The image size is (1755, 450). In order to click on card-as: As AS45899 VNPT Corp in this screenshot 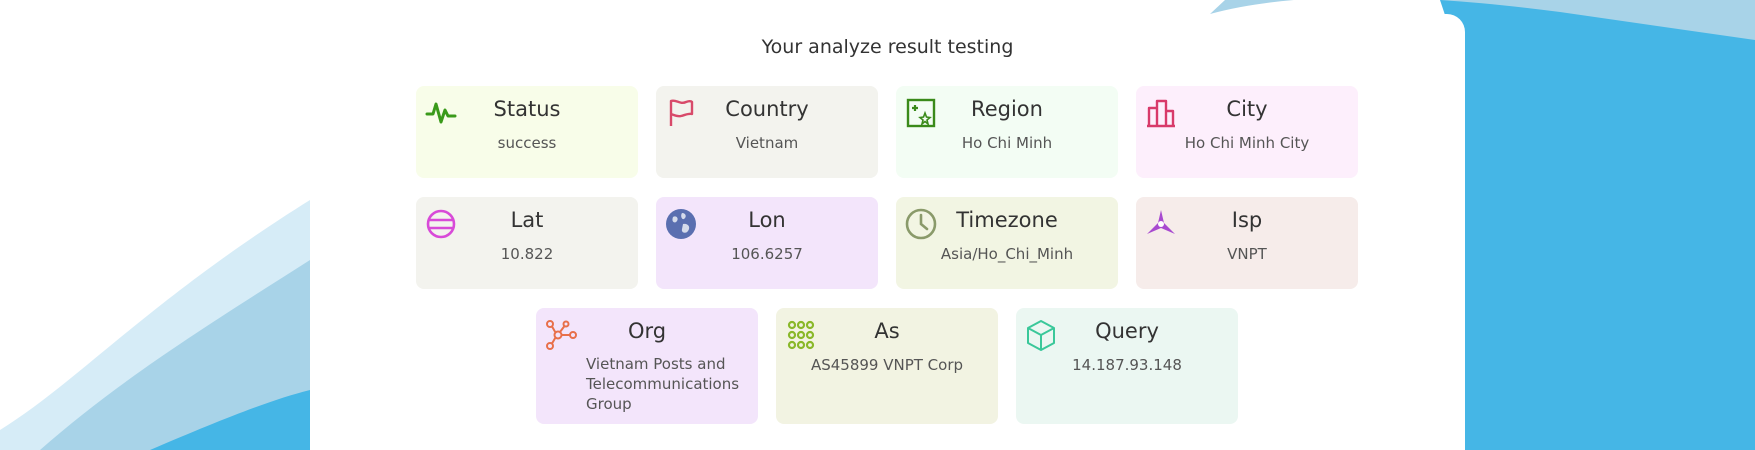, I will do `click(887, 366)`.